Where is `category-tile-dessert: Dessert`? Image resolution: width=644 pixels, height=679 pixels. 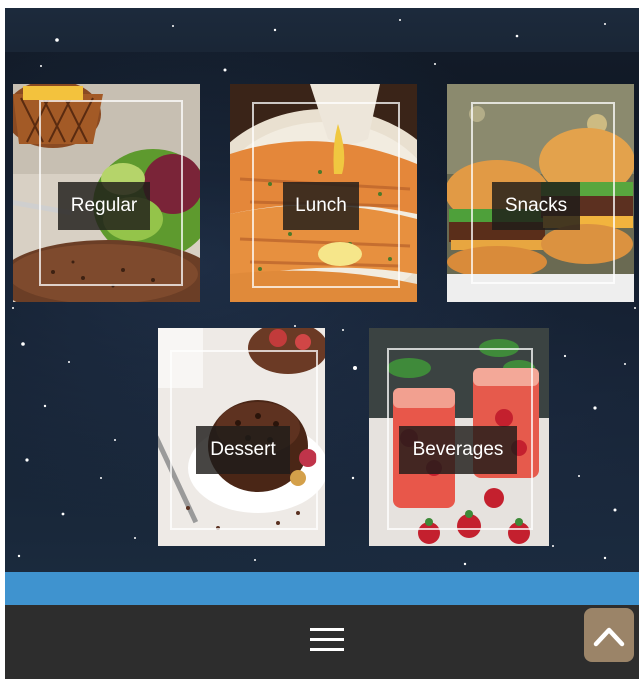 category-tile-dessert: Dessert is located at coordinates (241, 437).